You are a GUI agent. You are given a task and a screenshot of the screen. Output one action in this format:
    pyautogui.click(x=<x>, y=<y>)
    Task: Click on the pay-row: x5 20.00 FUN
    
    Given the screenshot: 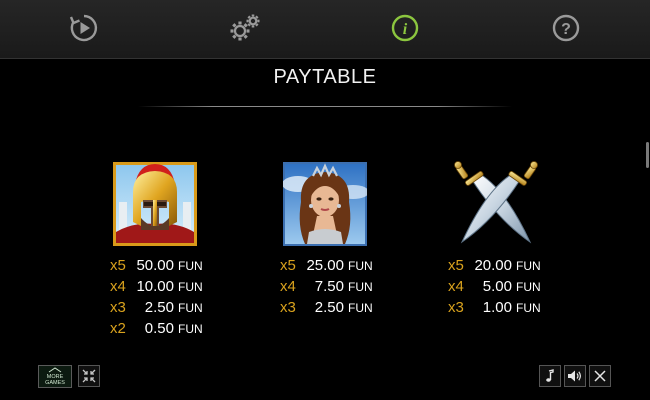 What is the action you would take?
    pyautogui.click(x=498, y=267)
    